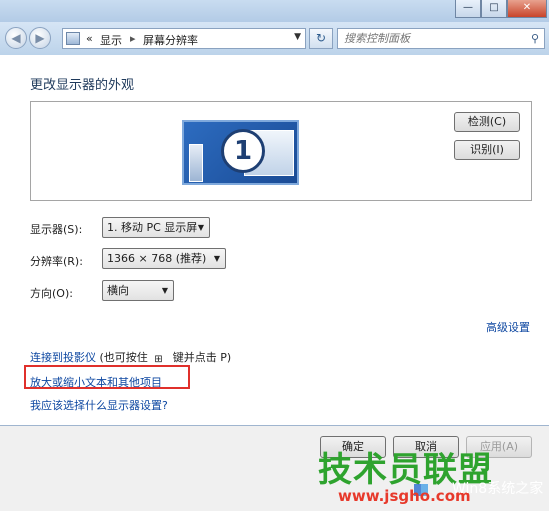 The height and width of the screenshot is (511, 549). I want to click on projector-hint-end: 键并点击 P), so click(200, 357).